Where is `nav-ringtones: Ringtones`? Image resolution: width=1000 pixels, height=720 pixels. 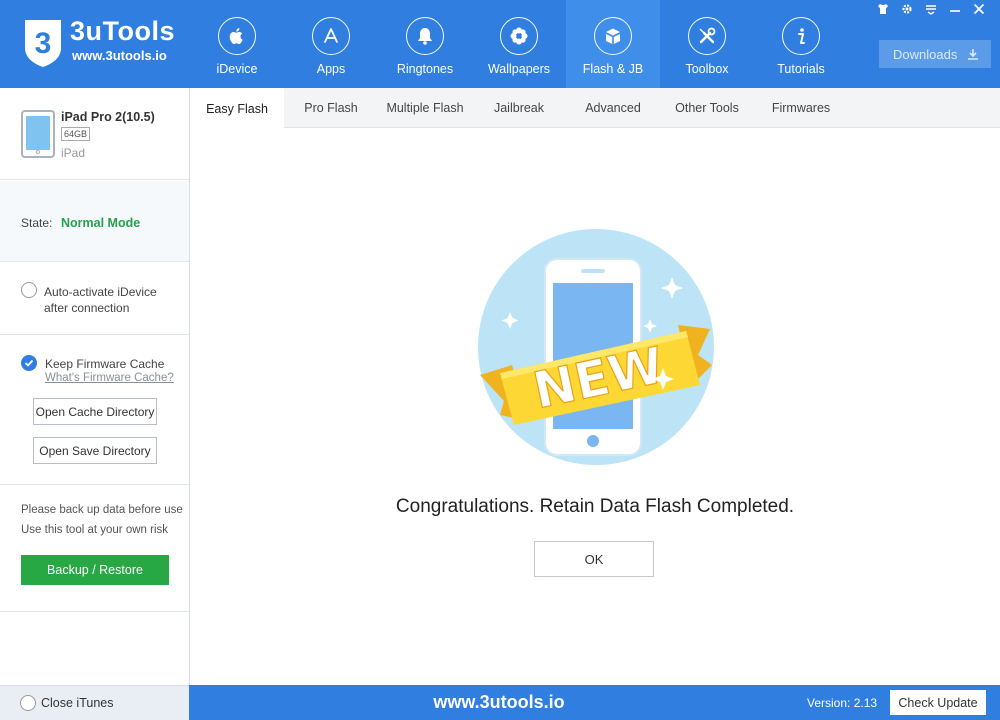
nav-ringtones: Ringtones is located at coordinates (425, 44).